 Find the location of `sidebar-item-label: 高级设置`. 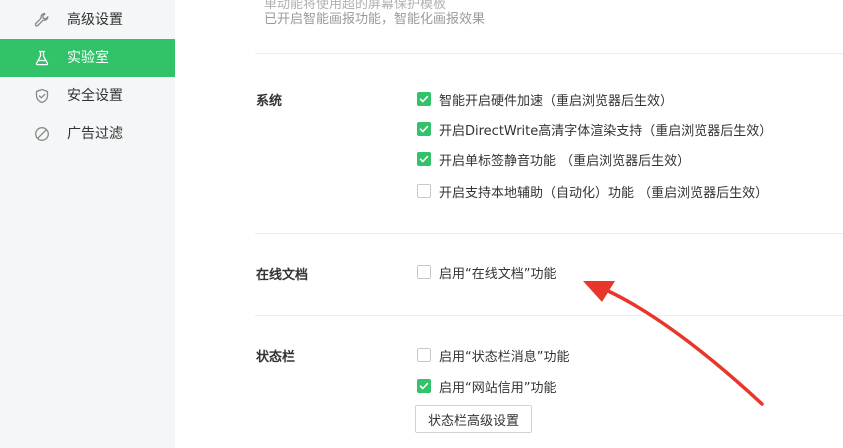

sidebar-item-label: 高级设置 is located at coordinates (95, 20).